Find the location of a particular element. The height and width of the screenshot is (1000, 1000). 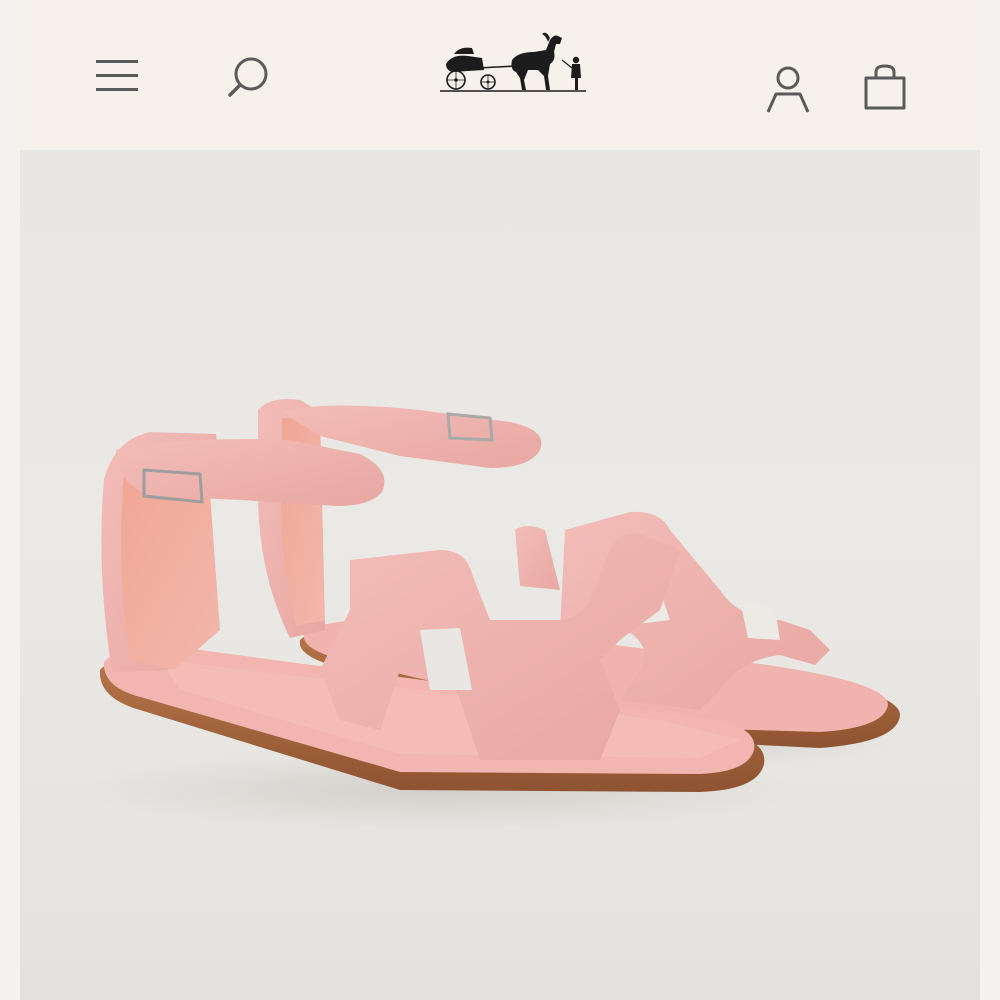

left-edge is located at coordinates (10, 500).